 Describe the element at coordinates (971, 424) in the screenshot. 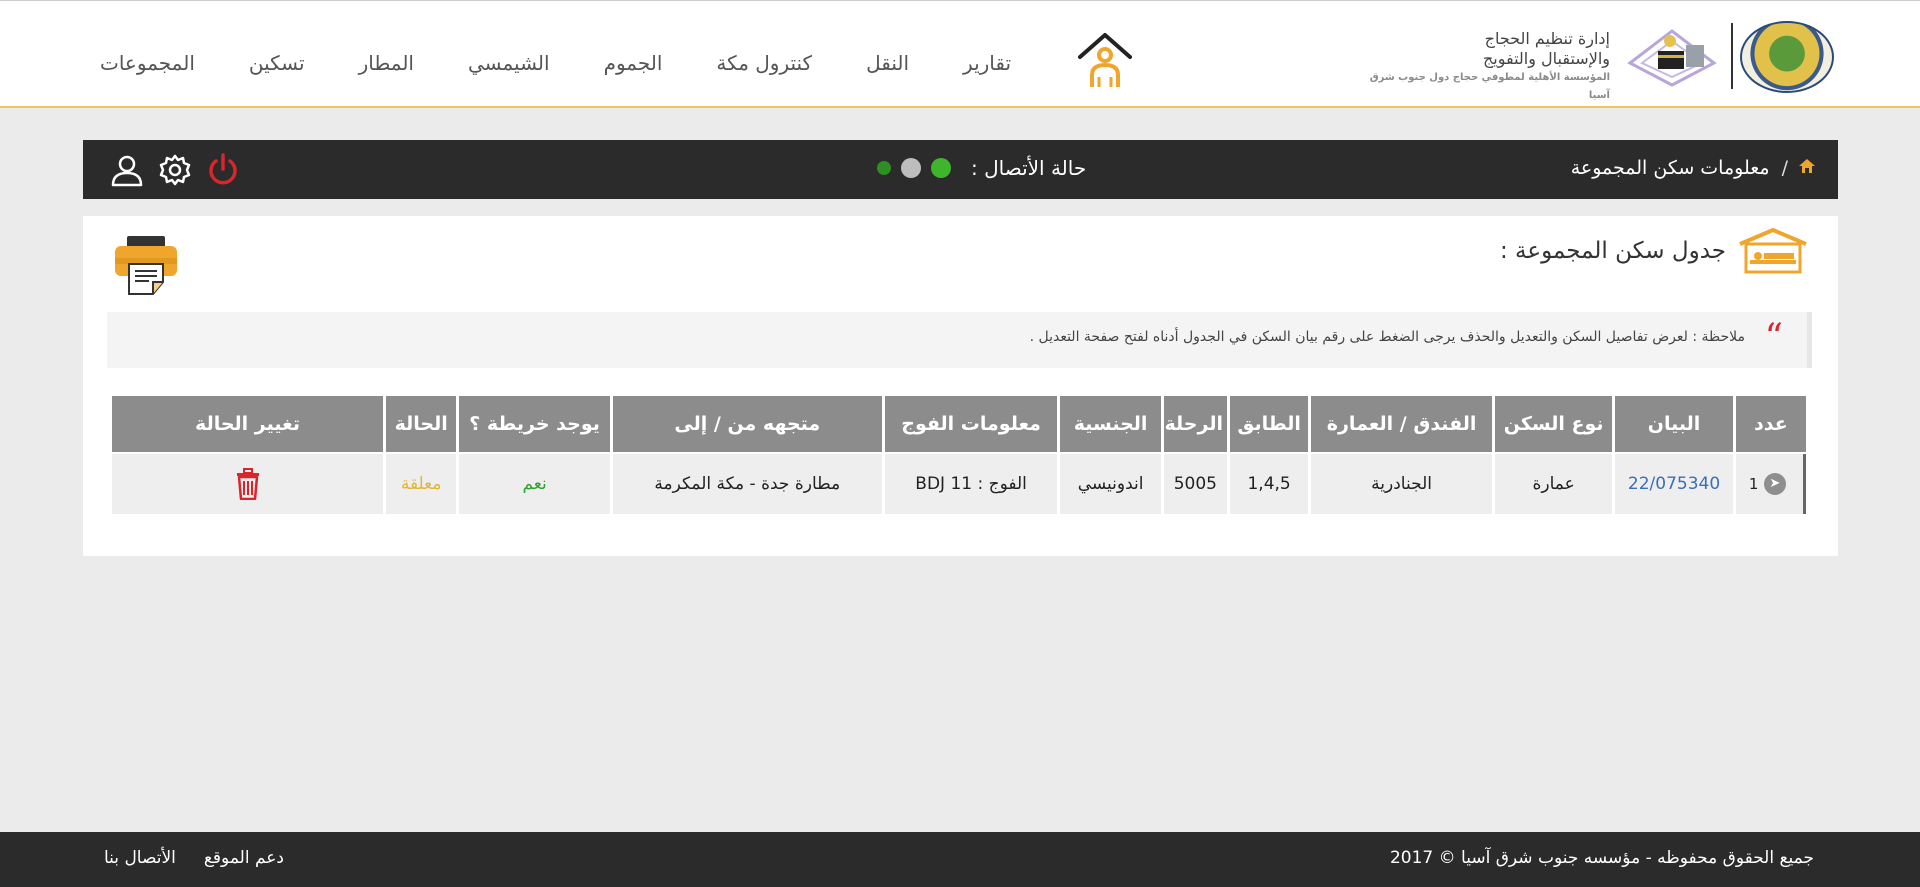

I see `col-header-group-info: معلومات الفوج` at that location.